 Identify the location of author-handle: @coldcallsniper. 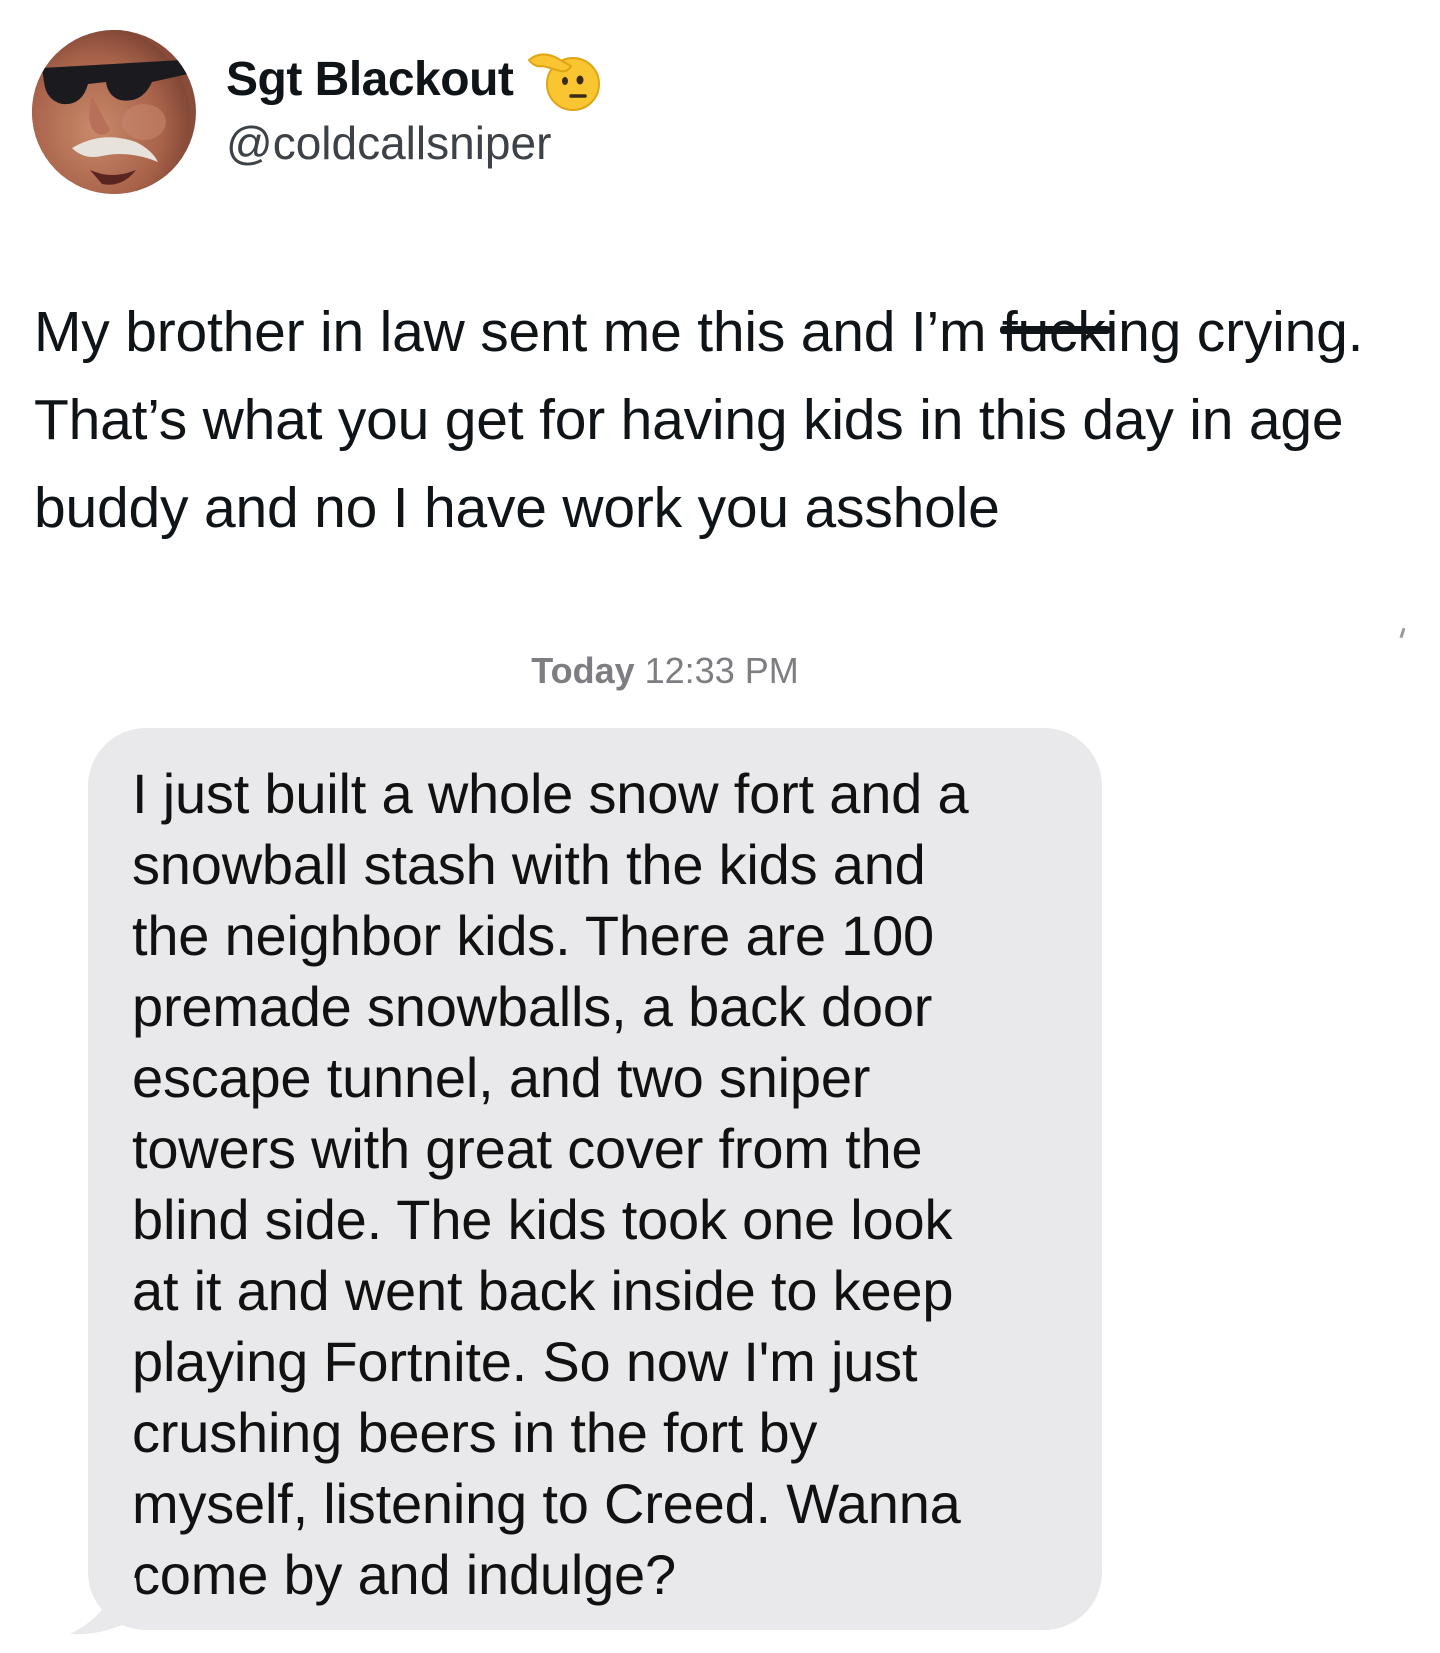
(413, 143).